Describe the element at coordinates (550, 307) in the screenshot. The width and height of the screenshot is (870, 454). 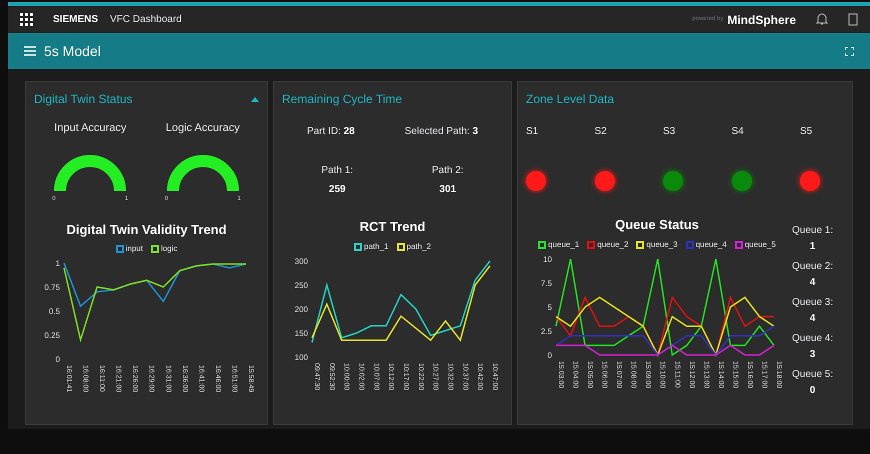
I see `y-tick-label: 5` at that location.